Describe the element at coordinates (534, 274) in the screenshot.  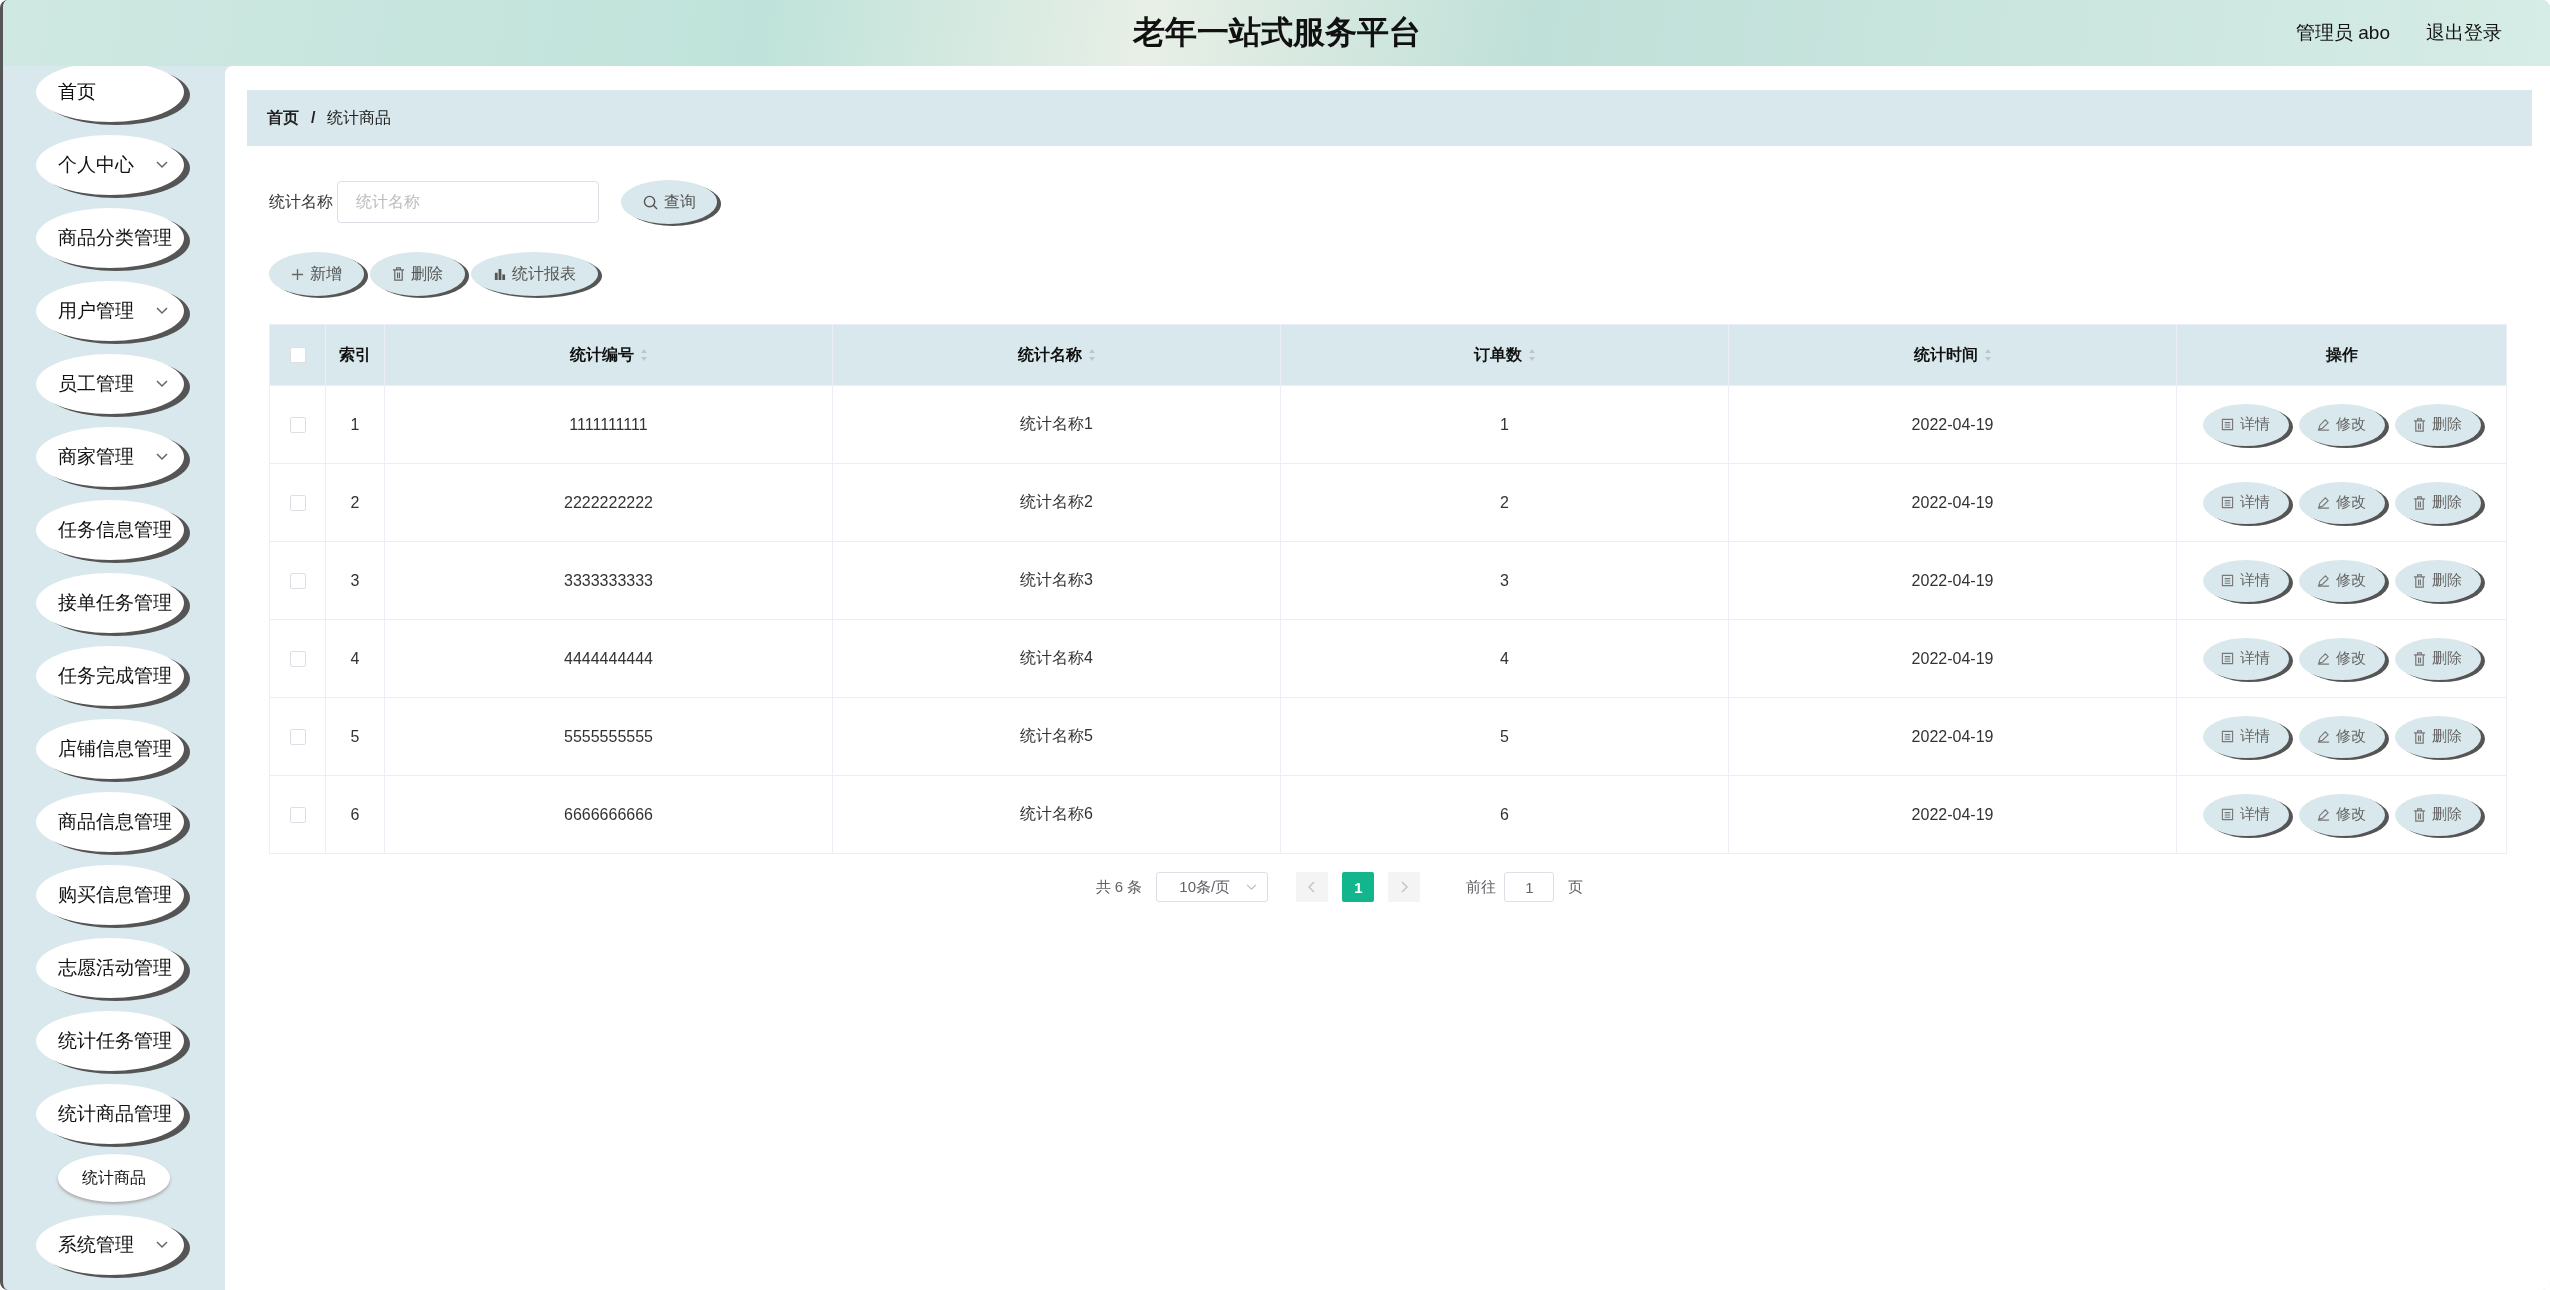
I see `report-button: 统计报表` at that location.